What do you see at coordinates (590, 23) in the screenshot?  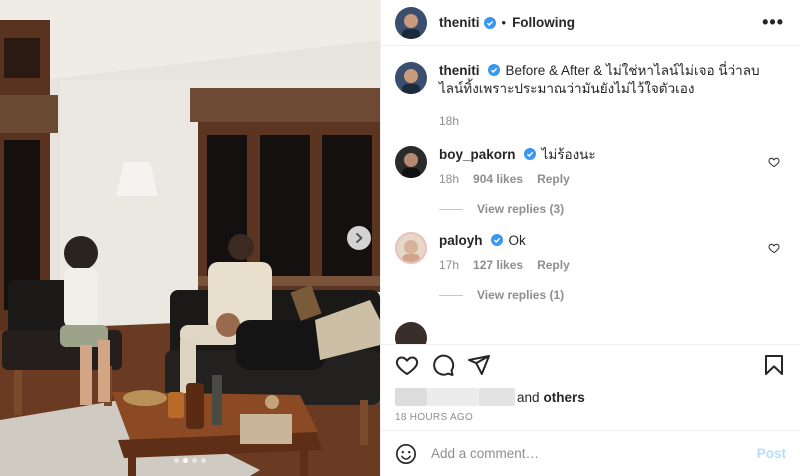 I see `post-header: theniti • Following •••` at bounding box center [590, 23].